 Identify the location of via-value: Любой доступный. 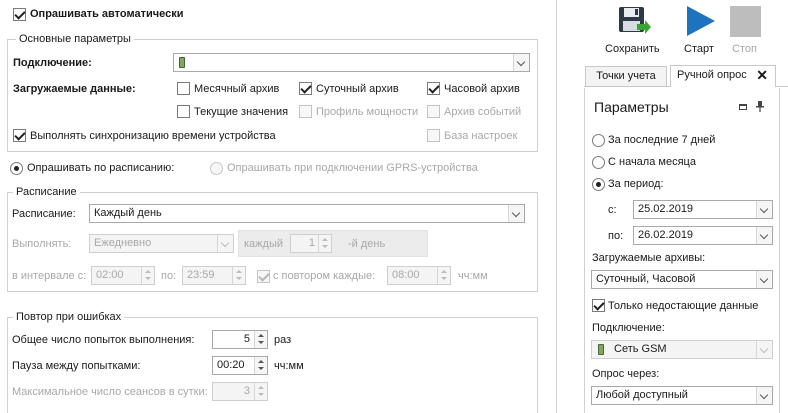
(642, 395).